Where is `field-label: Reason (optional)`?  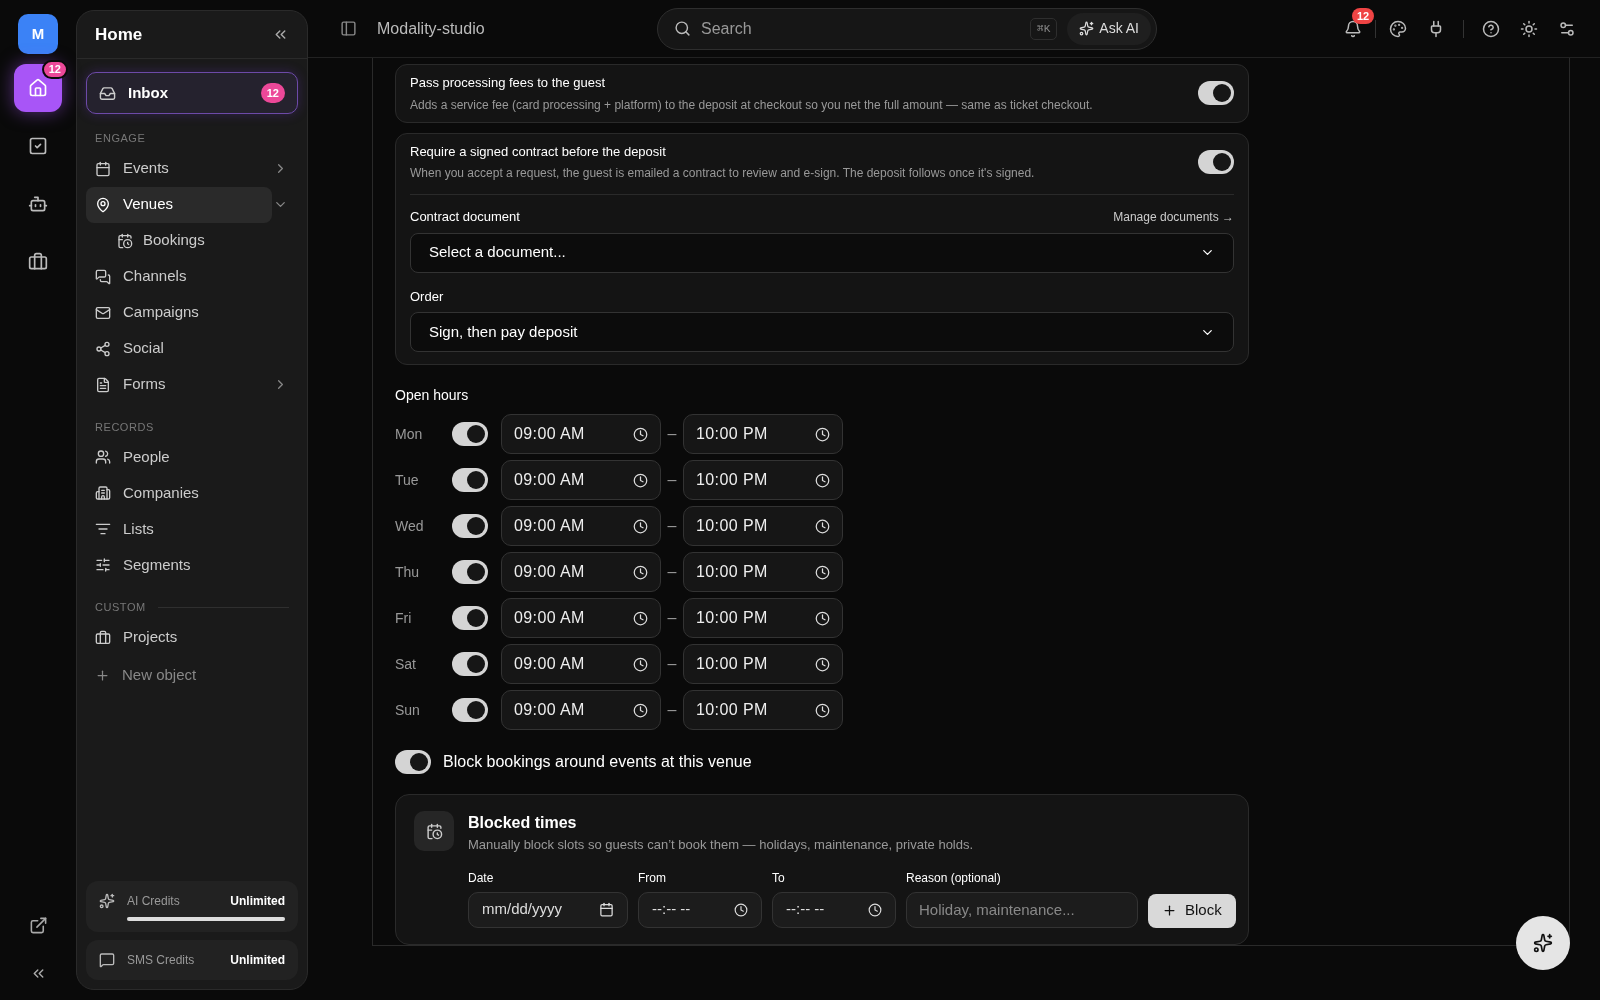
field-label: Reason (optional) is located at coordinates (954, 878).